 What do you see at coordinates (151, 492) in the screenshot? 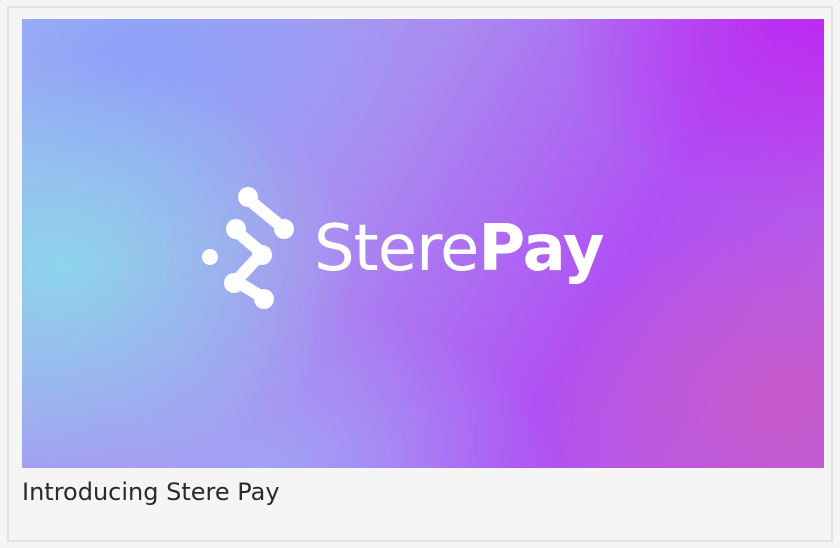
I see `post-caption: Introducing Stere Pay` at bounding box center [151, 492].